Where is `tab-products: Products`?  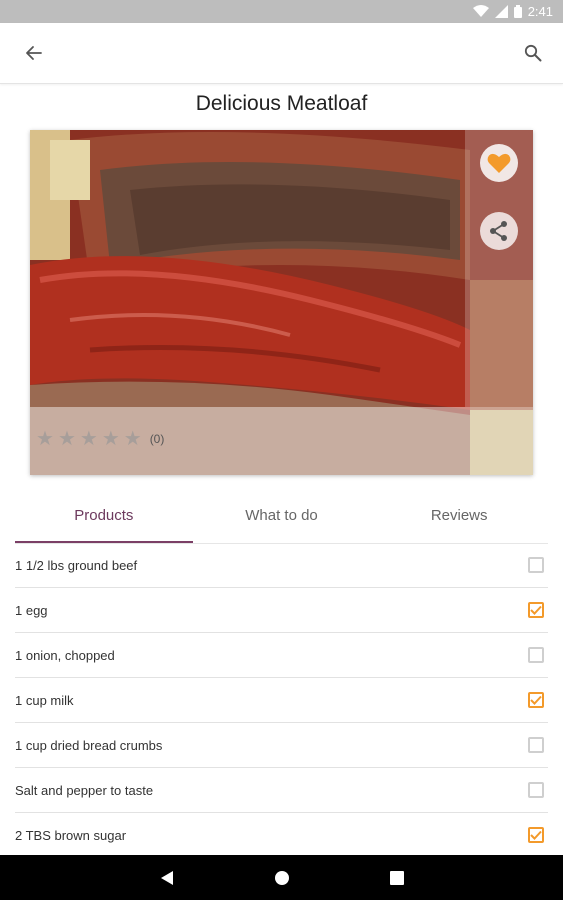
tab-products: Products is located at coordinates (104, 518).